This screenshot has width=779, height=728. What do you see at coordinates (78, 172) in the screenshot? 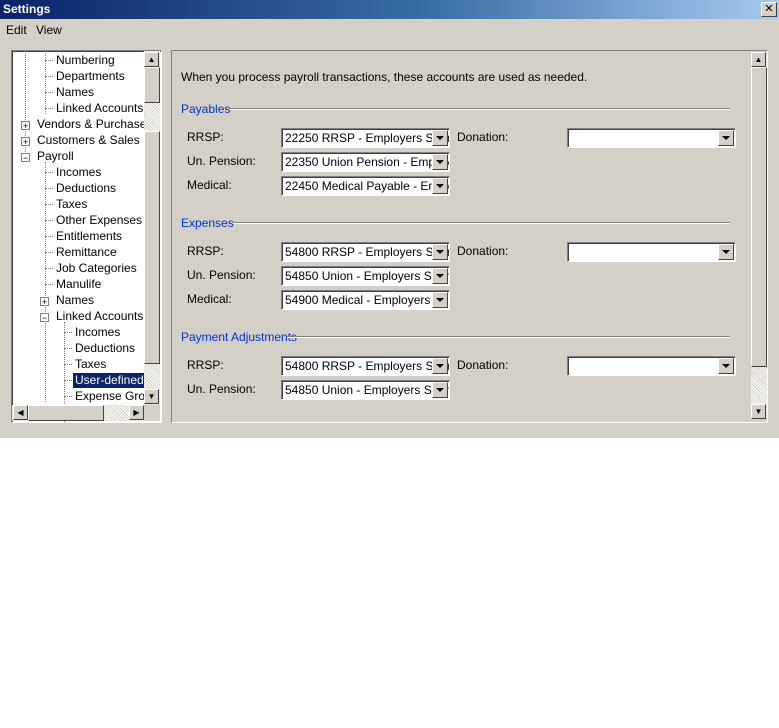
I see `tree-item-incomes: Incomes` at bounding box center [78, 172].